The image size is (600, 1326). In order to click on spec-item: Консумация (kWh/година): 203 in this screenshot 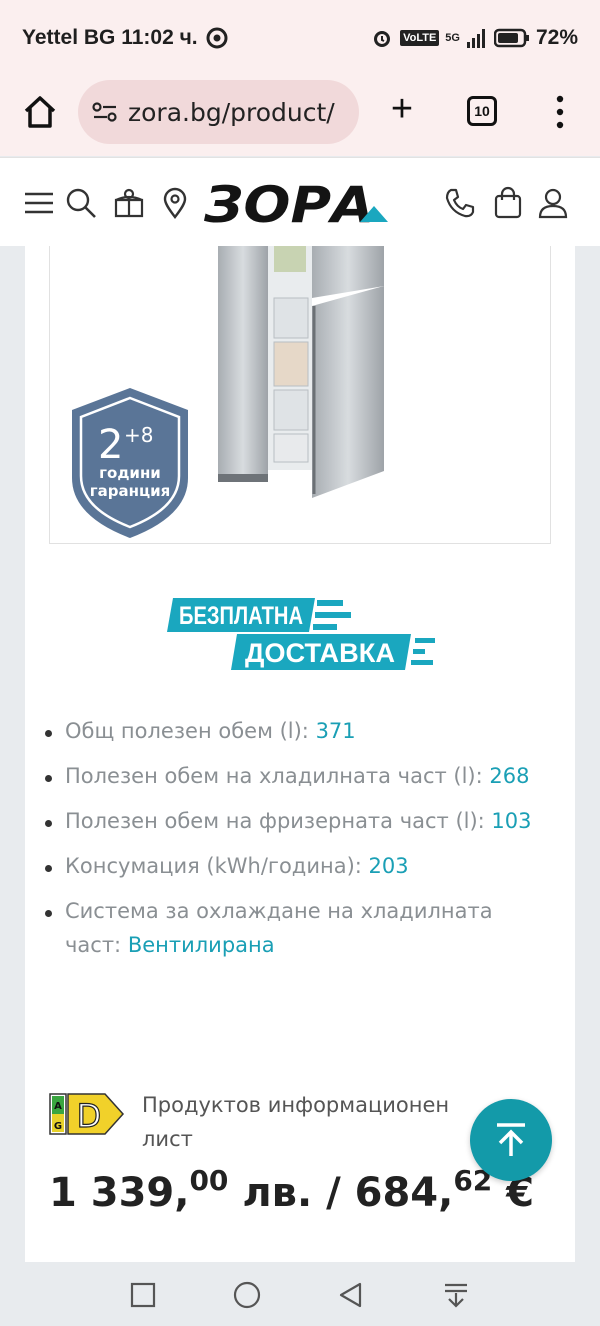, I will do `click(300, 866)`.